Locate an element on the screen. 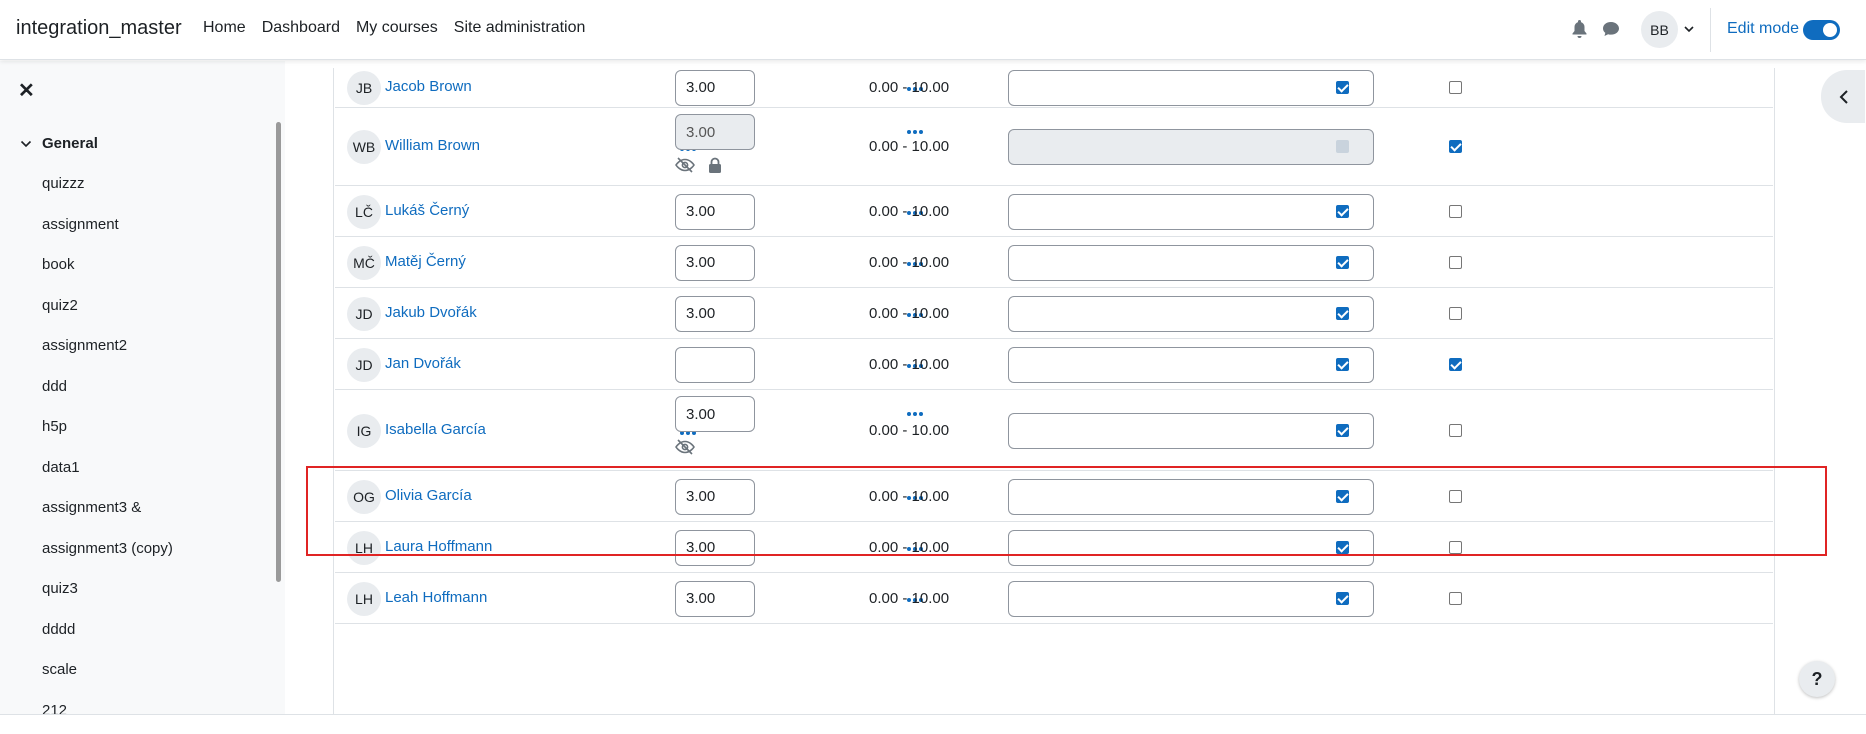 Image resolution: width=1866 pixels, height=734 pixels. table-row: LČLukáš Černý 0.00 - 10.00 is located at coordinates (1054, 211).